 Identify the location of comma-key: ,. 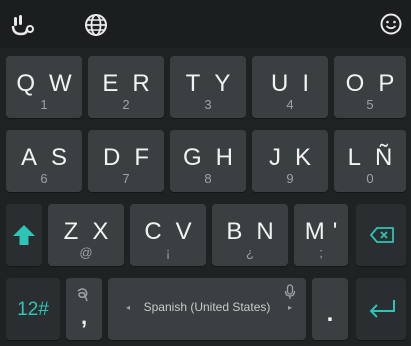
(84, 309).